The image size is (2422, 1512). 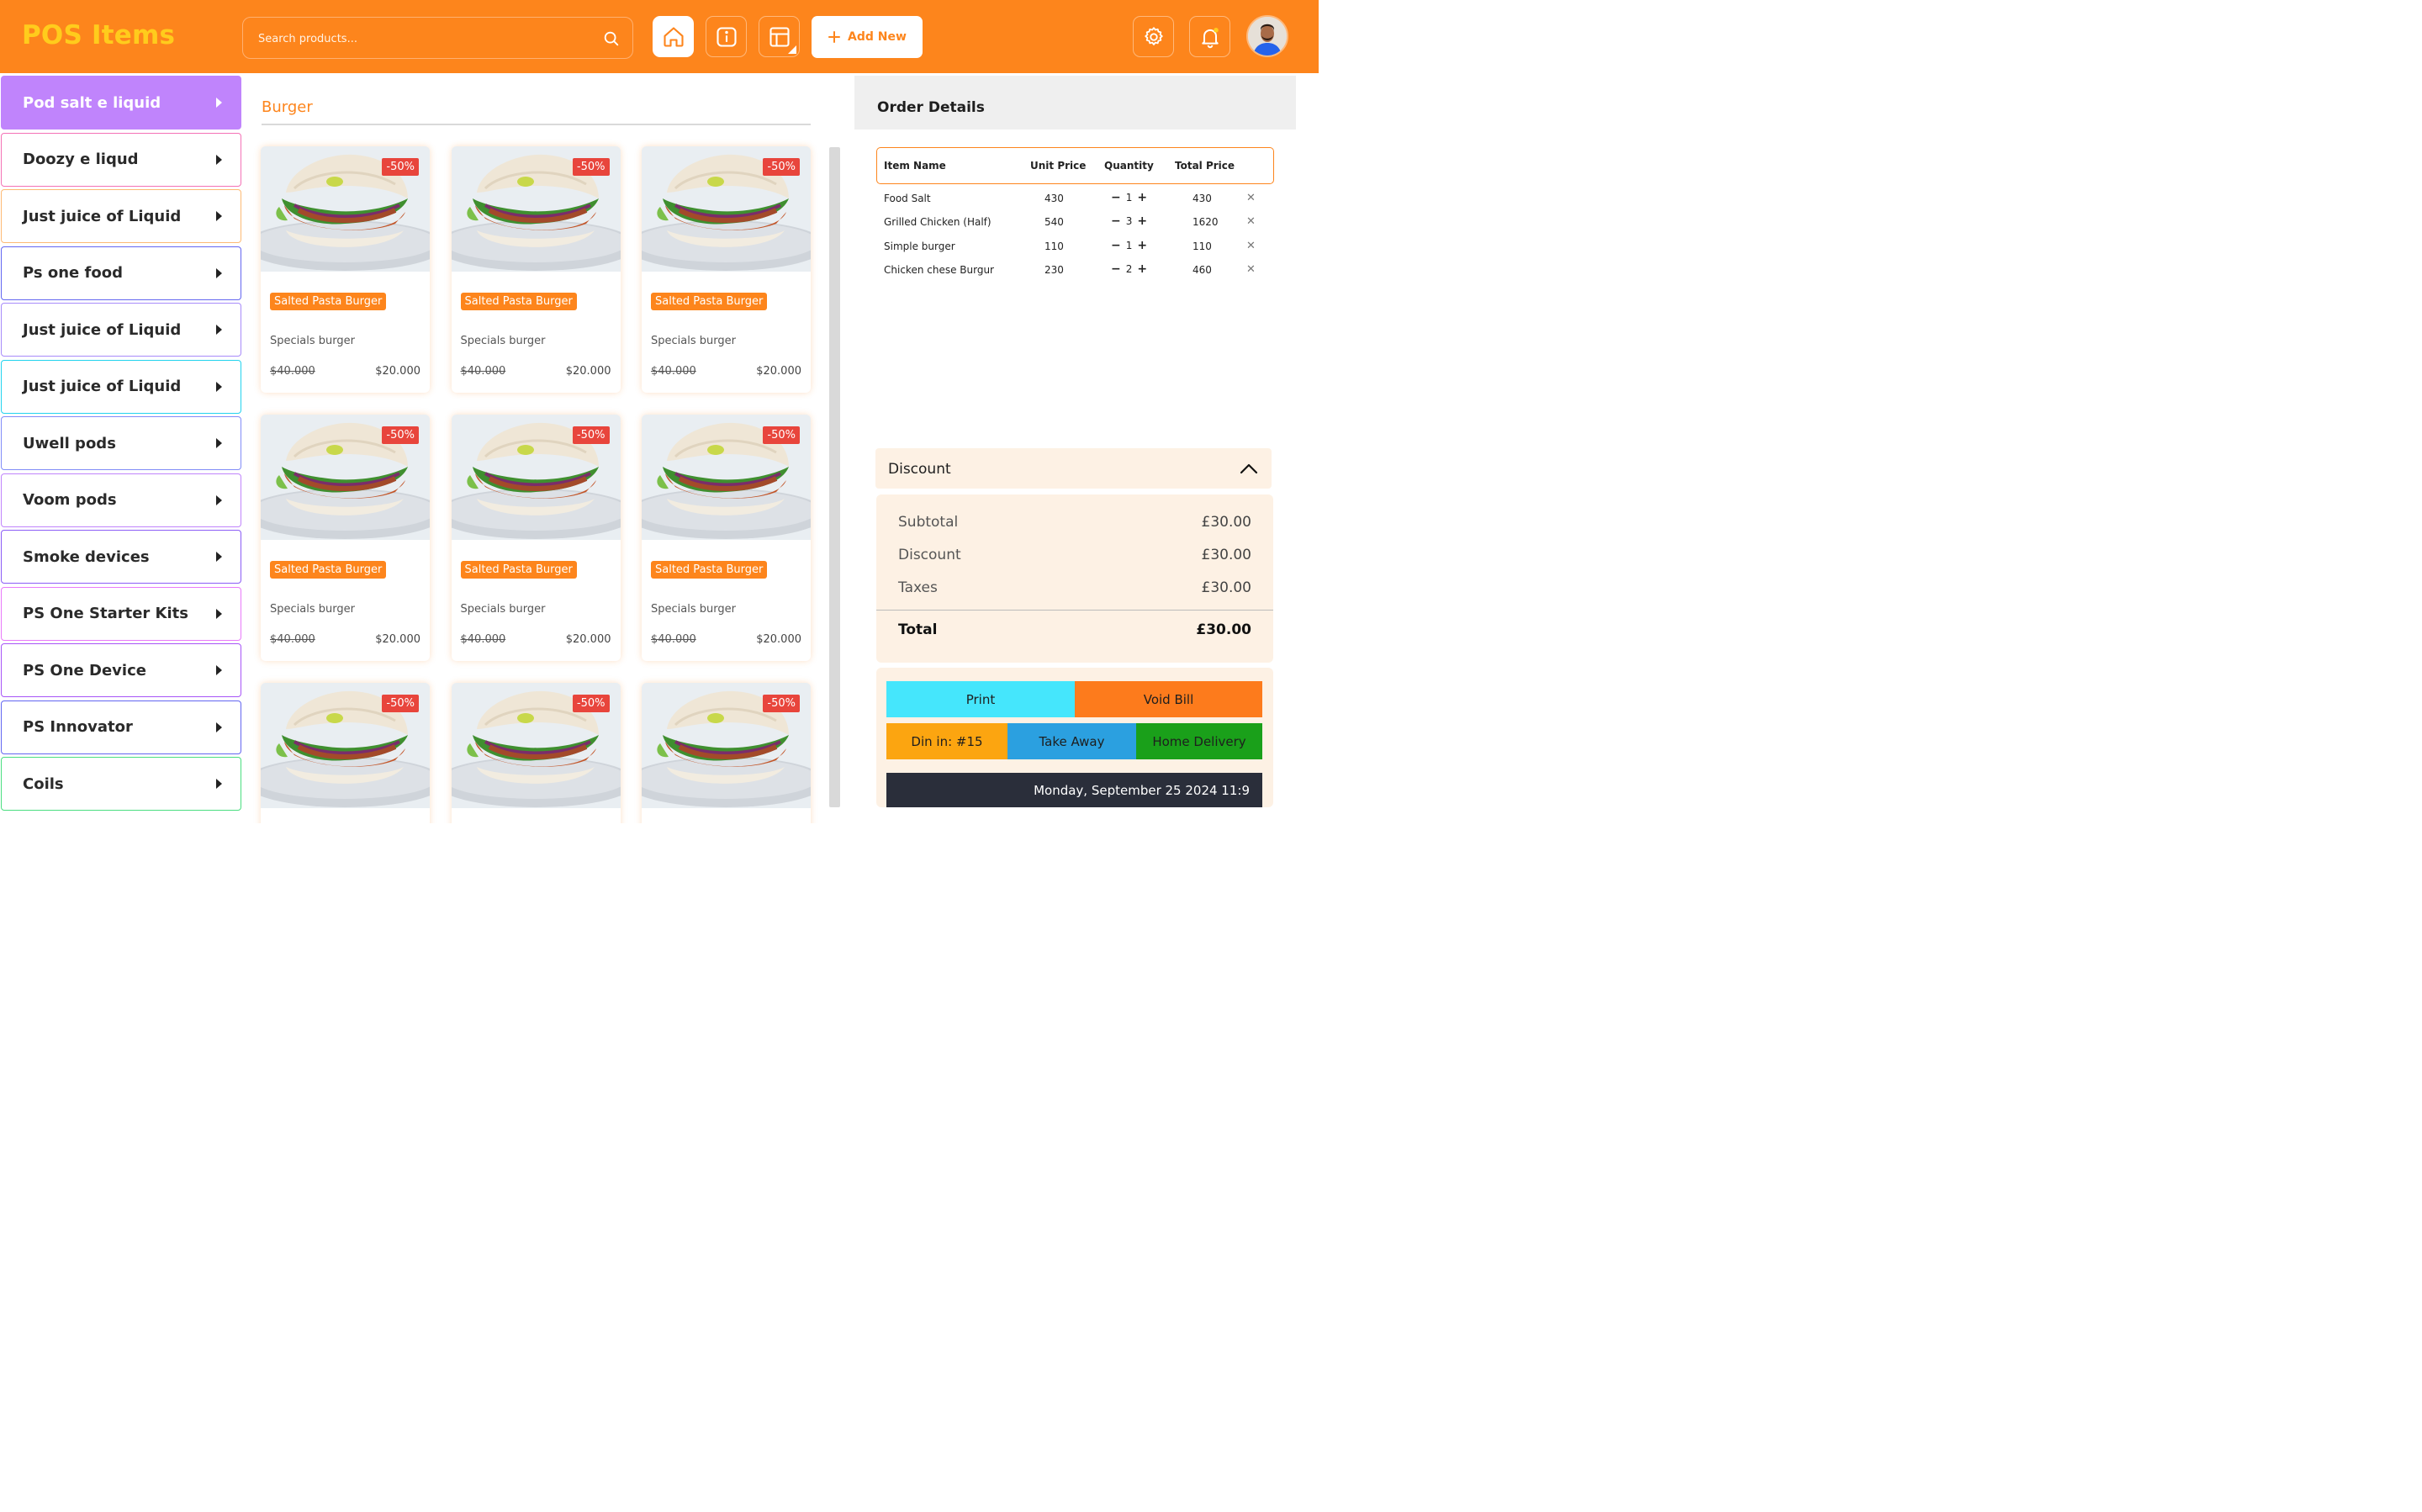 I want to click on gear-icon, so click(x=1153, y=35).